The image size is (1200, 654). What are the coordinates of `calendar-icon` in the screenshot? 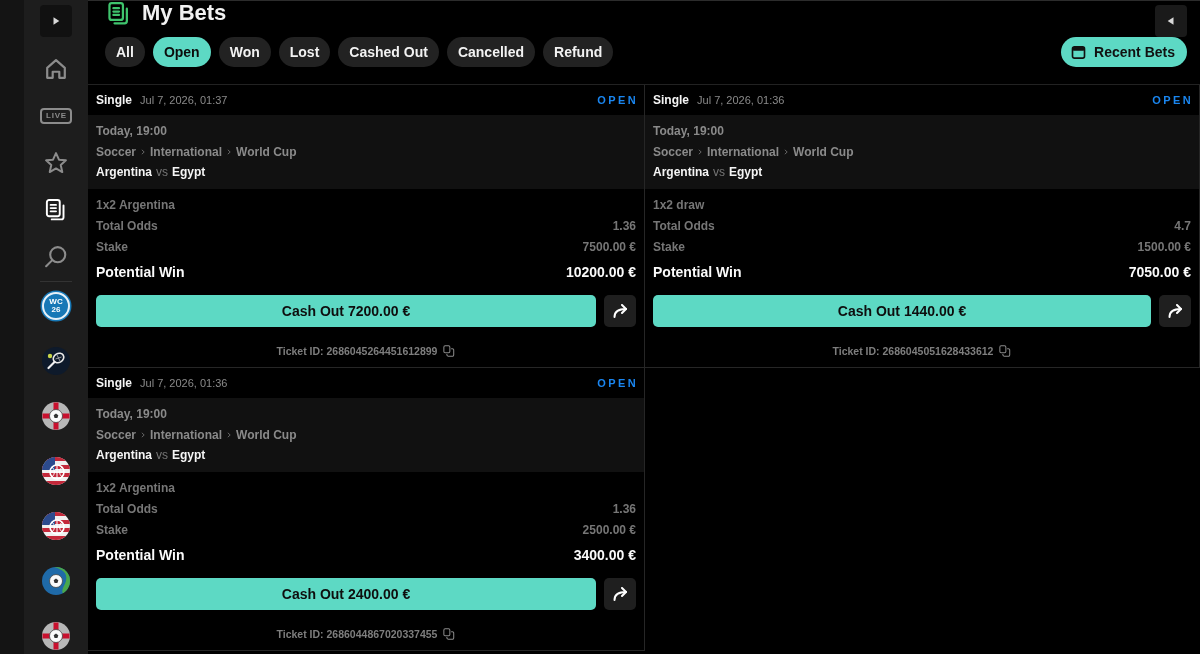 It's located at (1079, 52).